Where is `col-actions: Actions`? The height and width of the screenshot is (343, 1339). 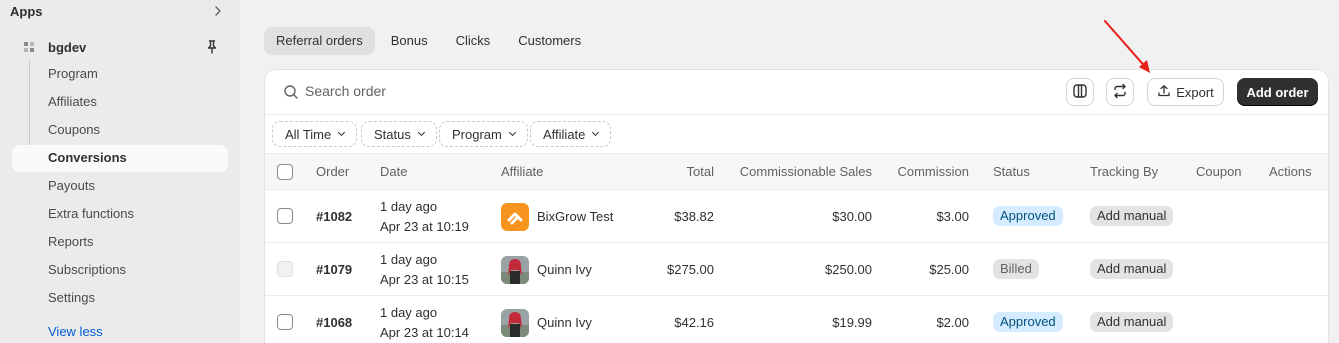
col-actions: Actions is located at coordinates (1290, 171).